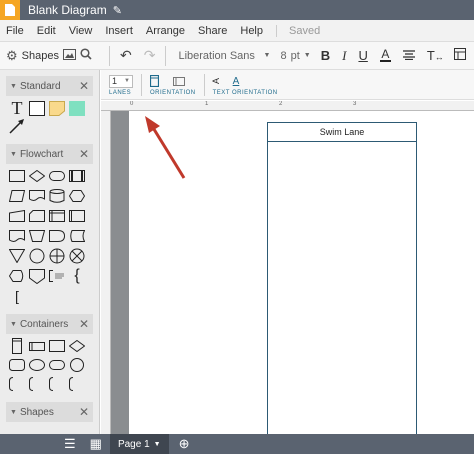  Describe the element at coordinates (77, 365) in the screenshot. I see `container-circle-shape` at that location.